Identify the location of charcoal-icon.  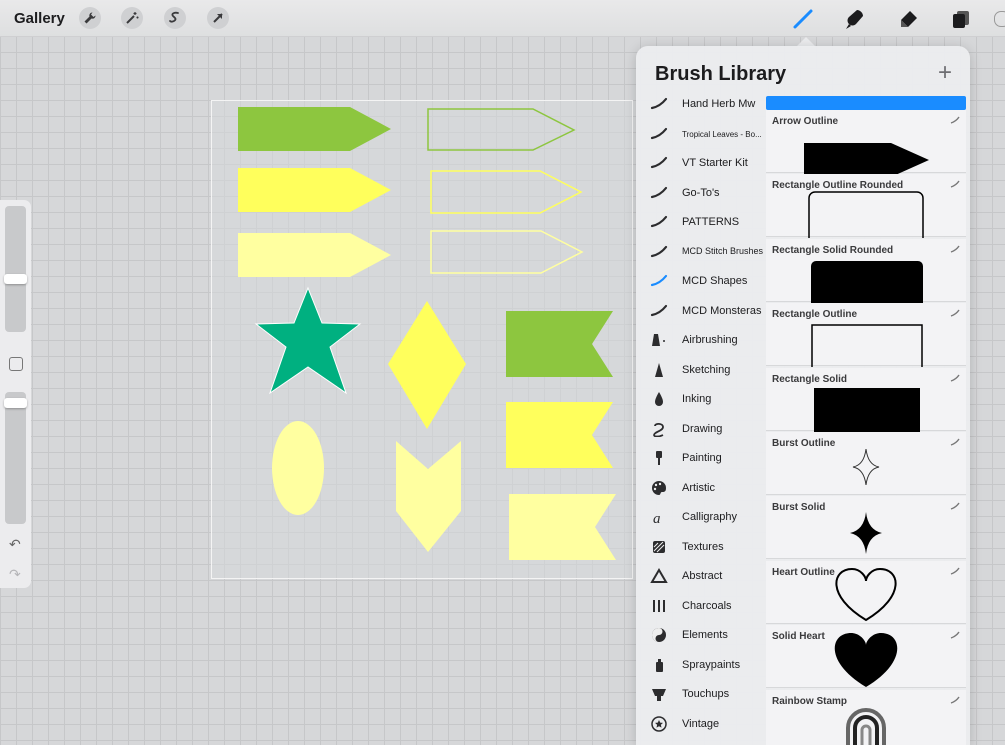
(659, 606).